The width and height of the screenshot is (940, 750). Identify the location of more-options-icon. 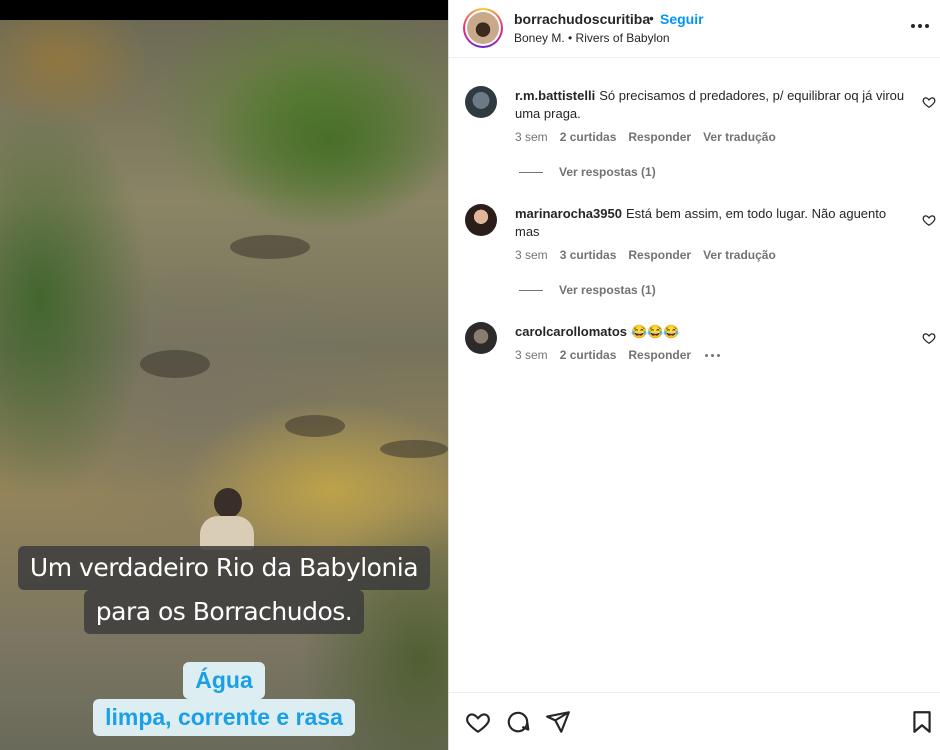
(921, 26).